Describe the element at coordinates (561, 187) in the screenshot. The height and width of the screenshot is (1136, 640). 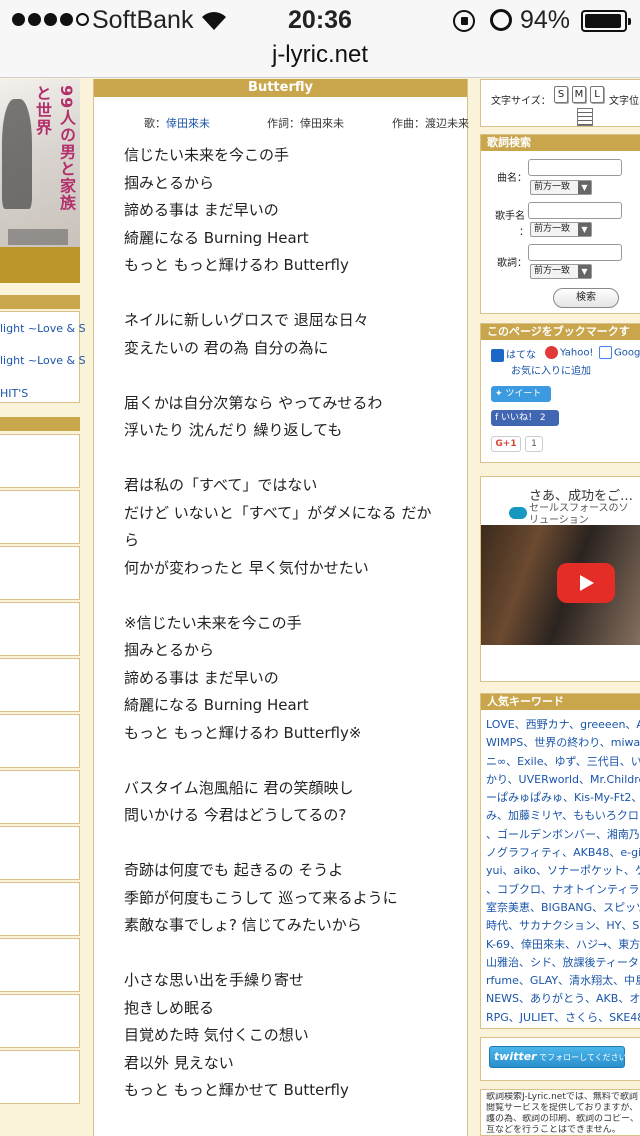
I see `song-match-select: 前方一致 ▼` at that location.